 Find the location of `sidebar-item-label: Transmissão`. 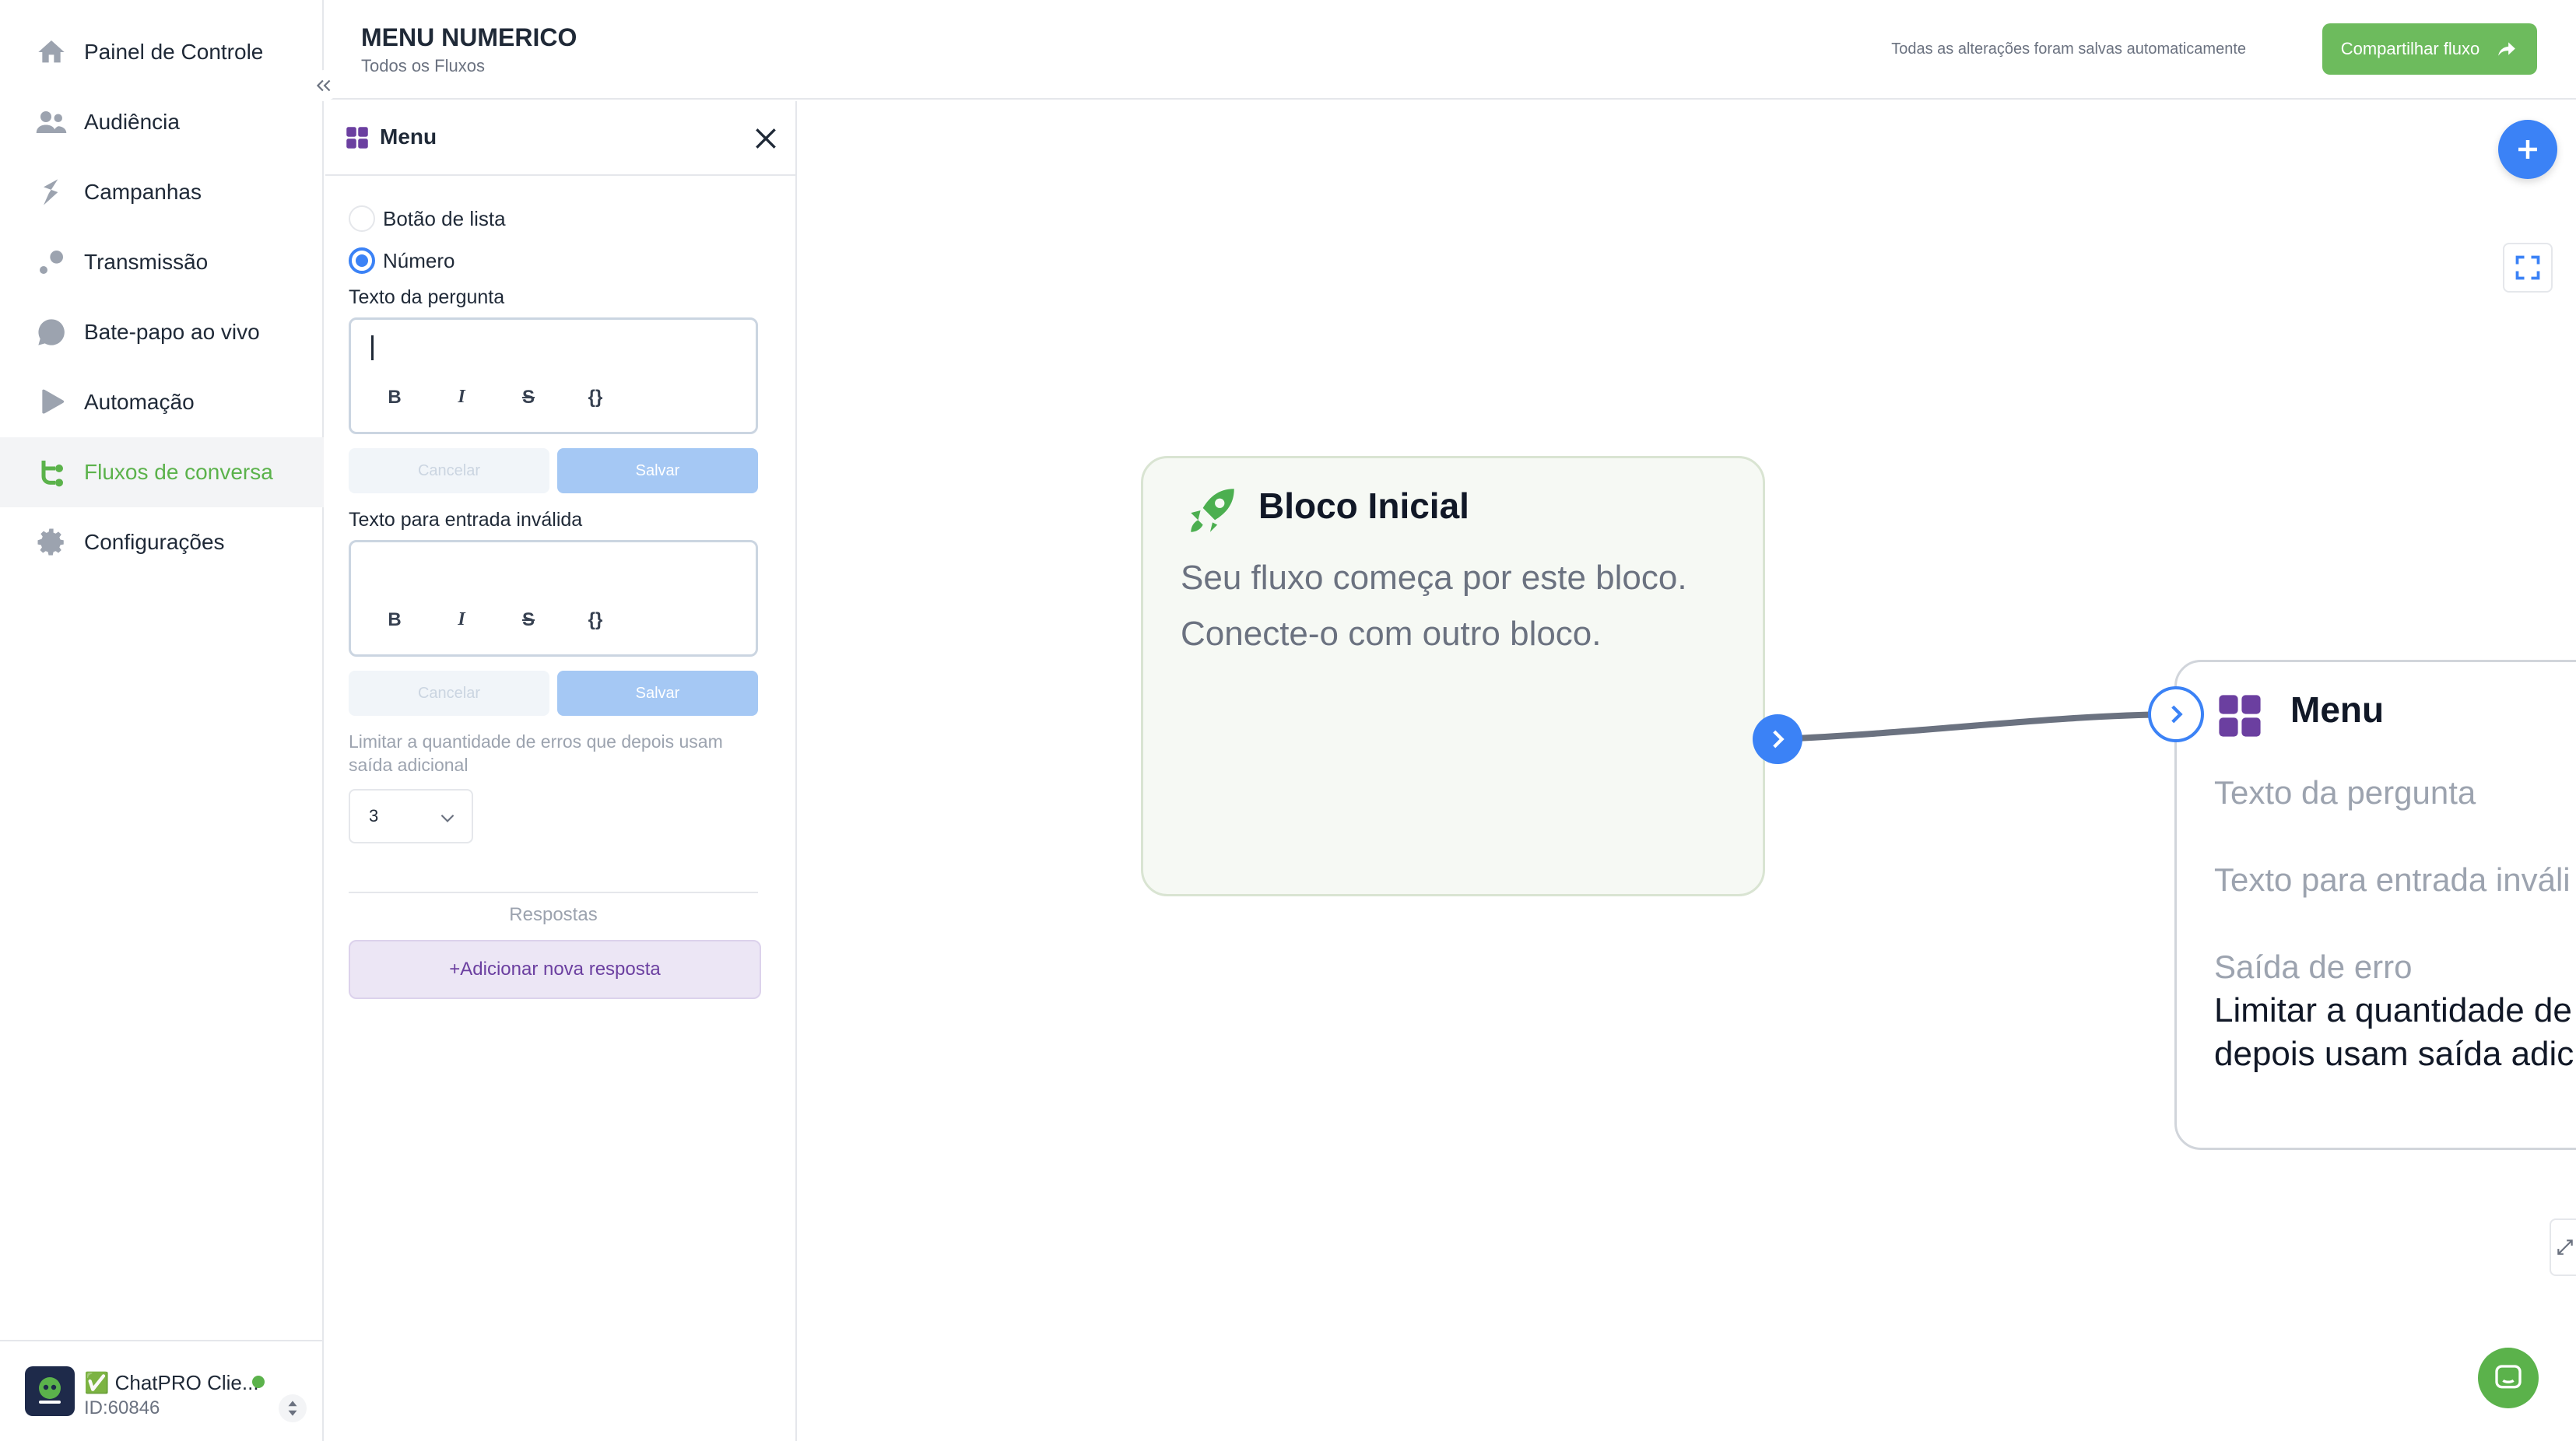

sidebar-item-label: Transmissão is located at coordinates (147, 262).